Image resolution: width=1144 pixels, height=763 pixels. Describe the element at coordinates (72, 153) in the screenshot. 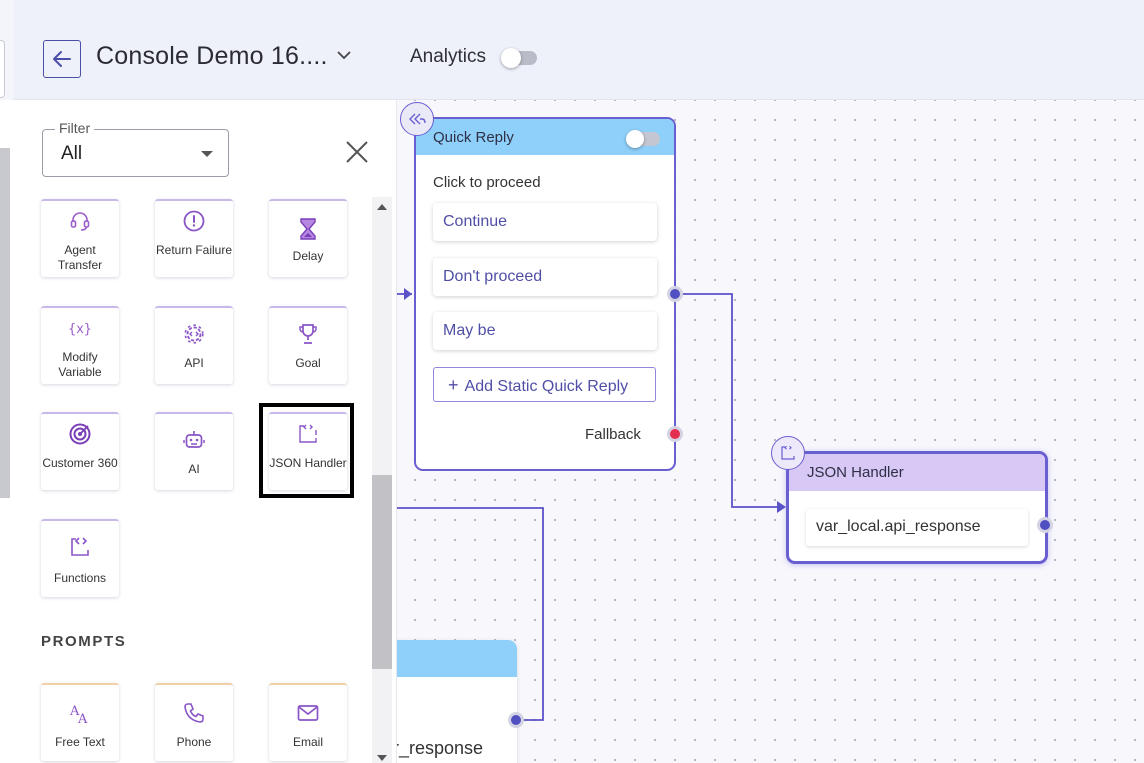

I see `filter-value: All` at that location.